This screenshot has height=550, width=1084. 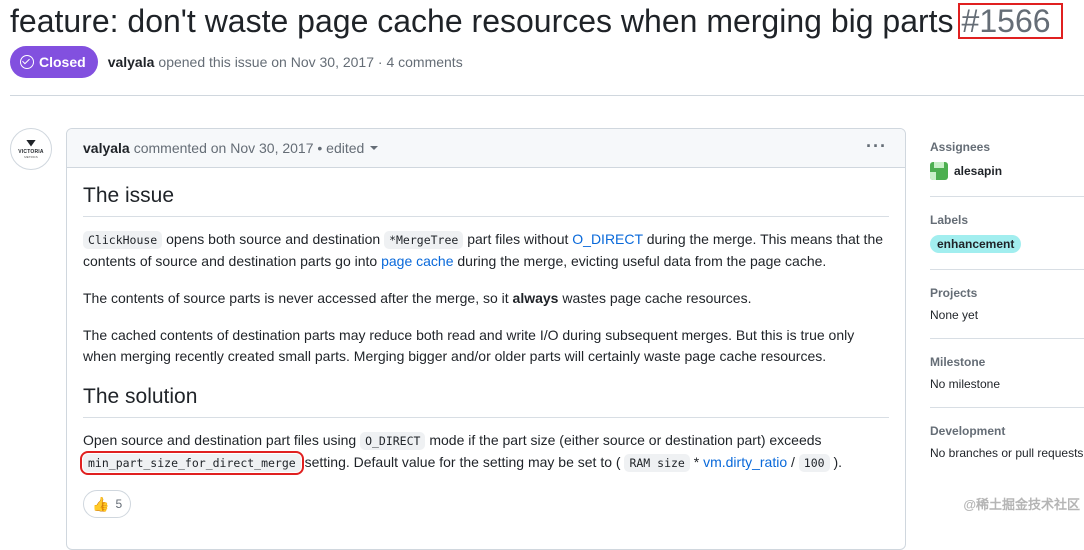 What do you see at coordinates (486, 199) in the screenshot?
I see `heading-the-issue: The issue` at bounding box center [486, 199].